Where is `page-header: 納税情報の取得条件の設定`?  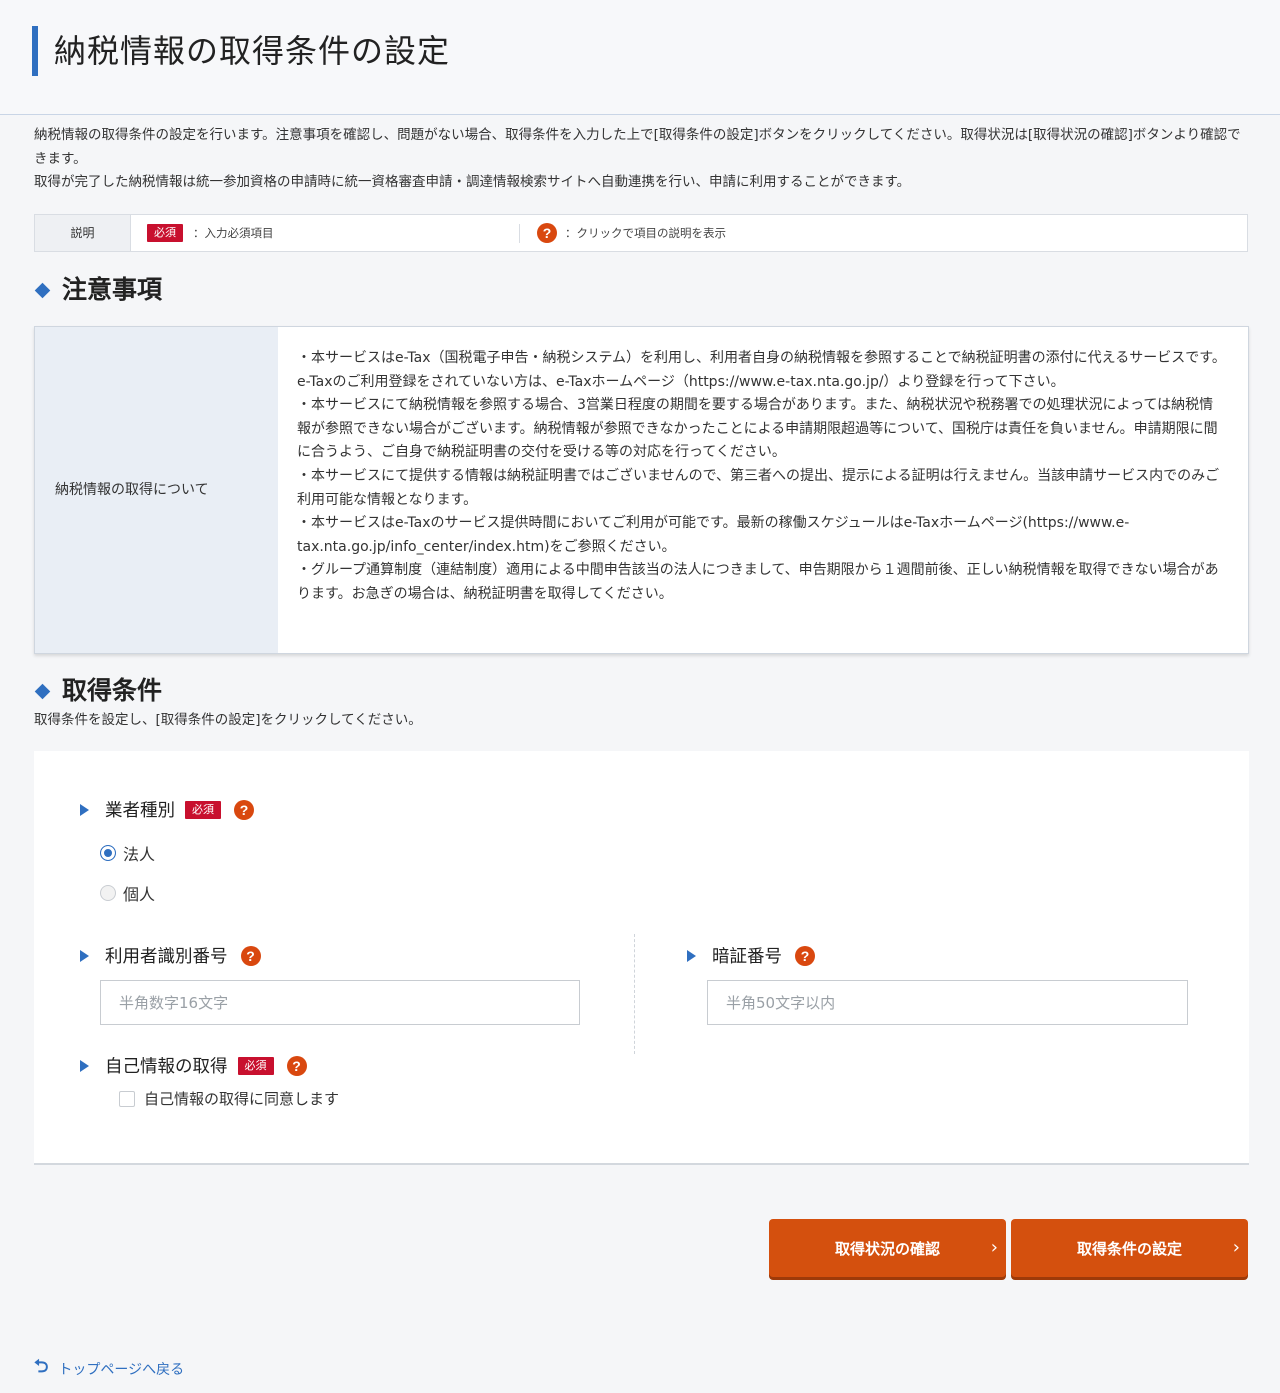
page-header: 納税情報の取得条件の設定 is located at coordinates (640, 57).